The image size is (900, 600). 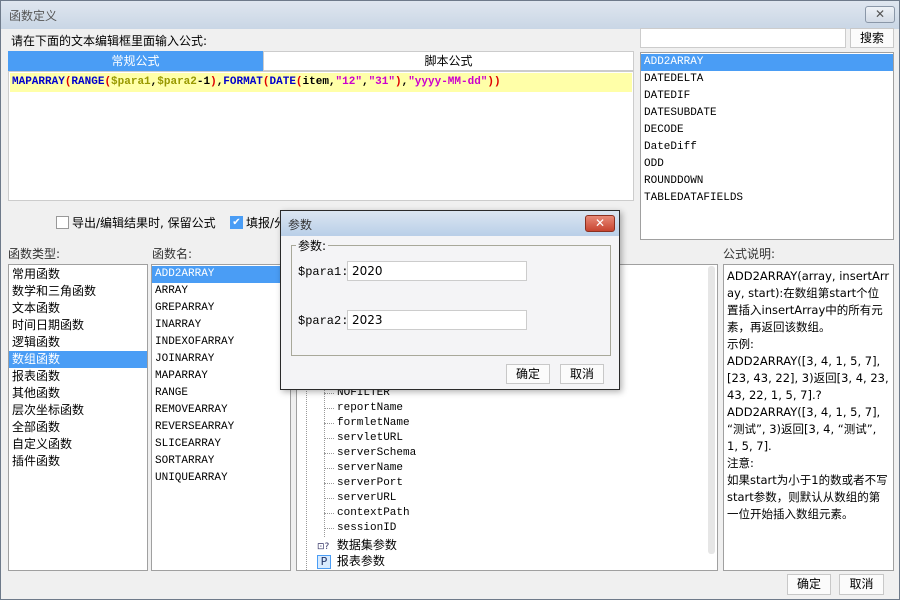 What do you see at coordinates (367, 320) in the screenshot?
I see `para2-value: 2023` at bounding box center [367, 320].